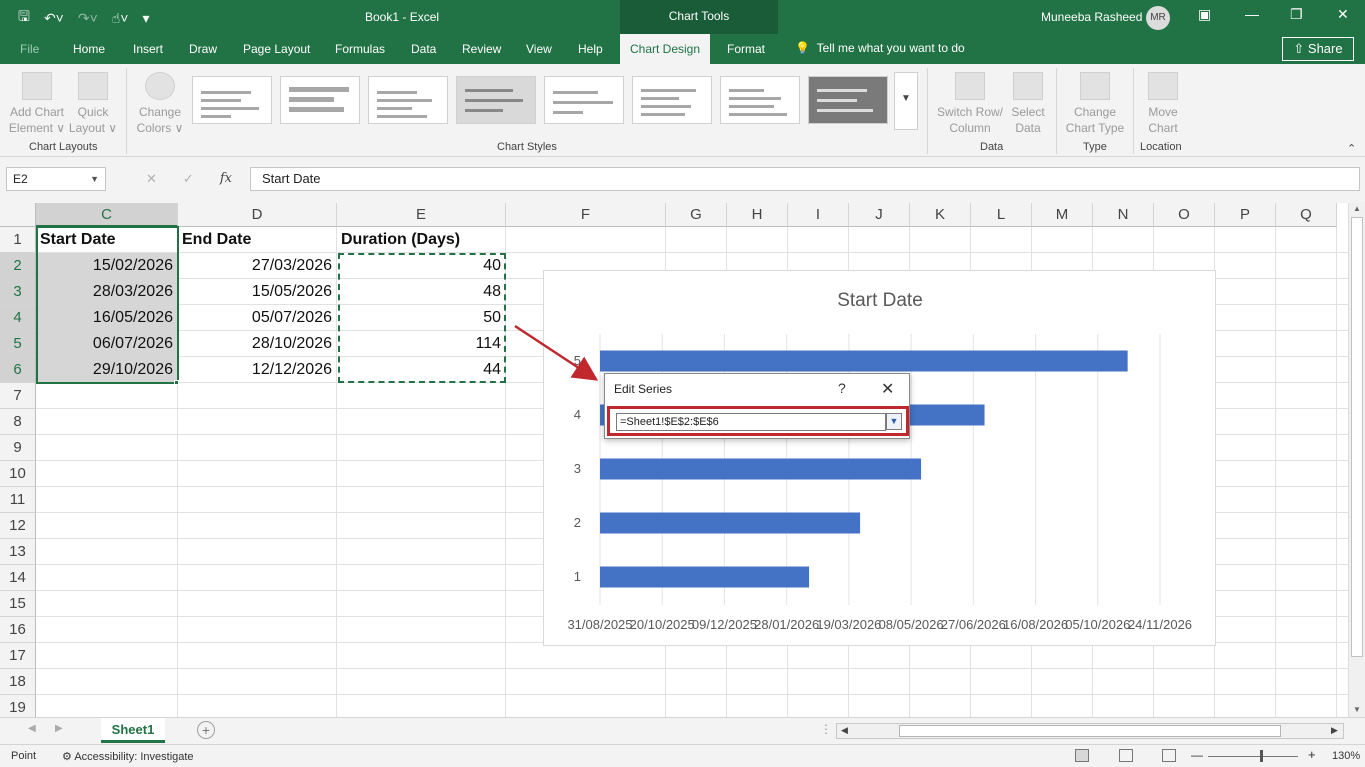 The width and height of the screenshot is (1365, 767). Describe the element at coordinates (696, 215) in the screenshot. I see `column-header-g: G` at that location.